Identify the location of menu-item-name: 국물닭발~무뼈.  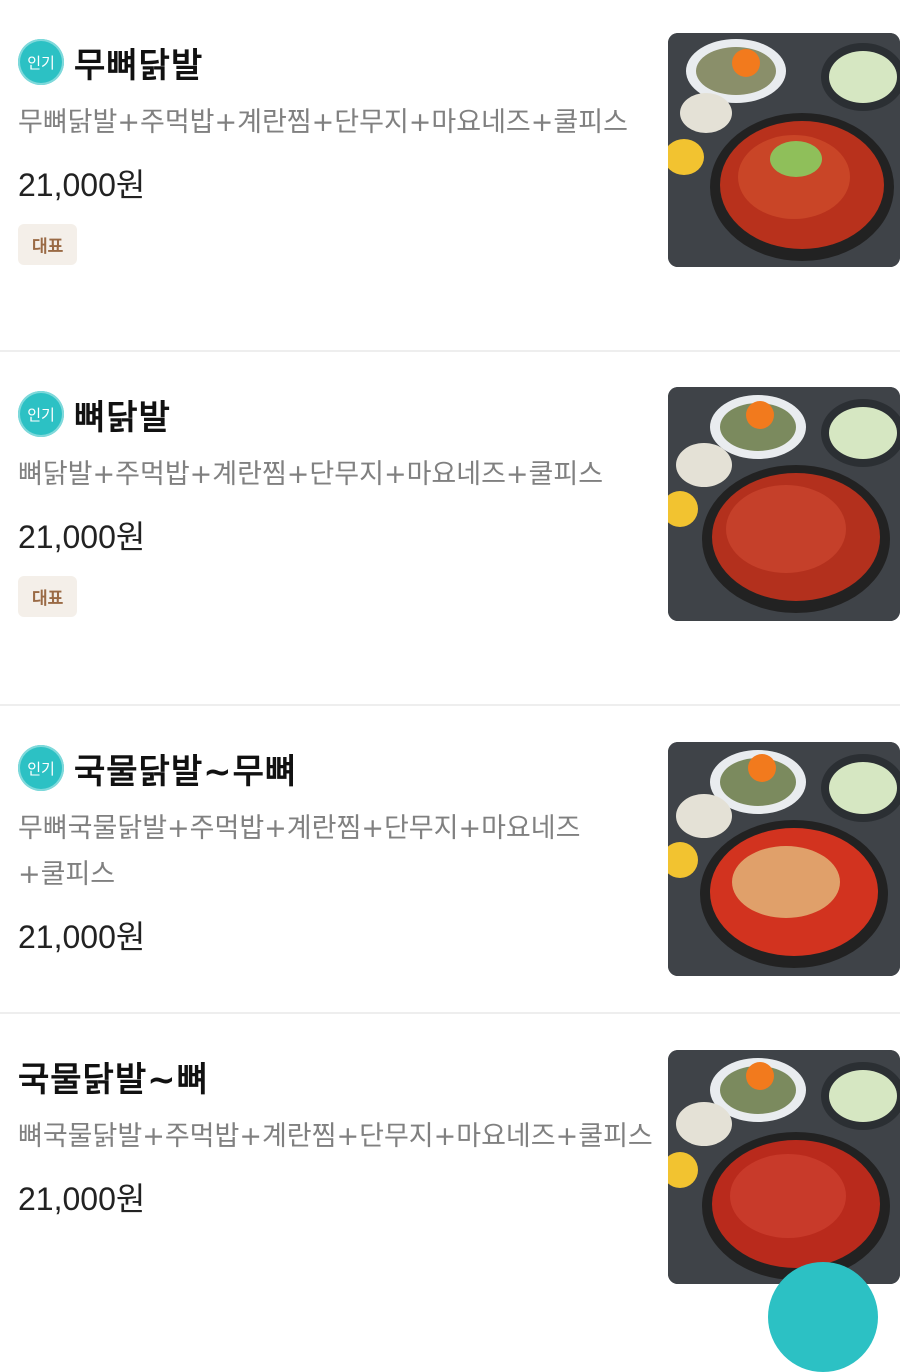
(186, 771).